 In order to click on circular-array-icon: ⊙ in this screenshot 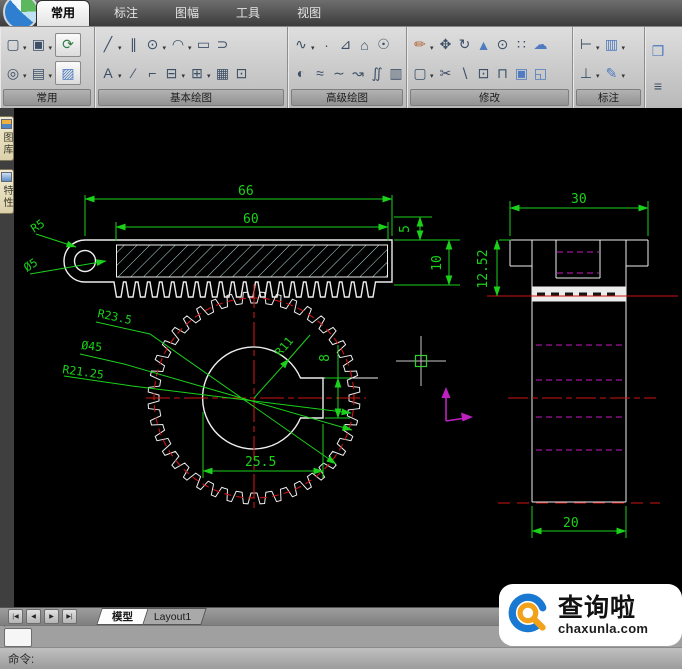, I will do `click(503, 45)`.